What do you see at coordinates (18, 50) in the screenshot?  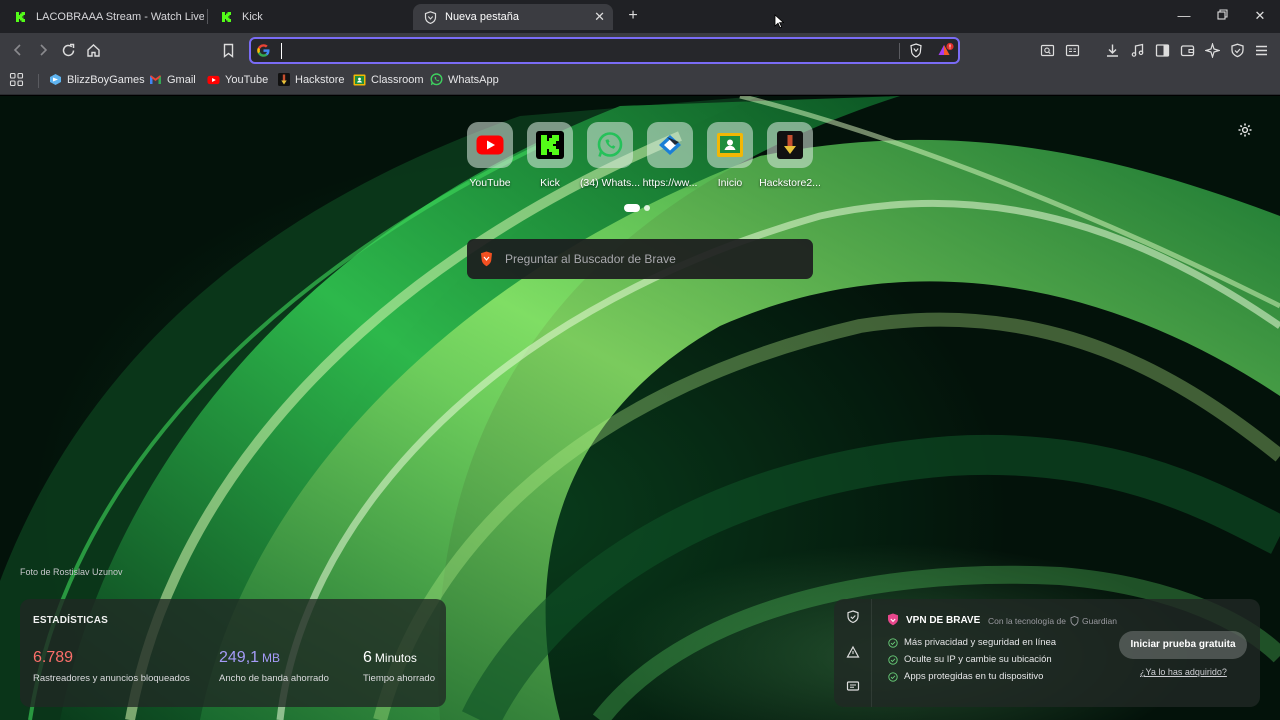 I see `back-button` at bounding box center [18, 50].